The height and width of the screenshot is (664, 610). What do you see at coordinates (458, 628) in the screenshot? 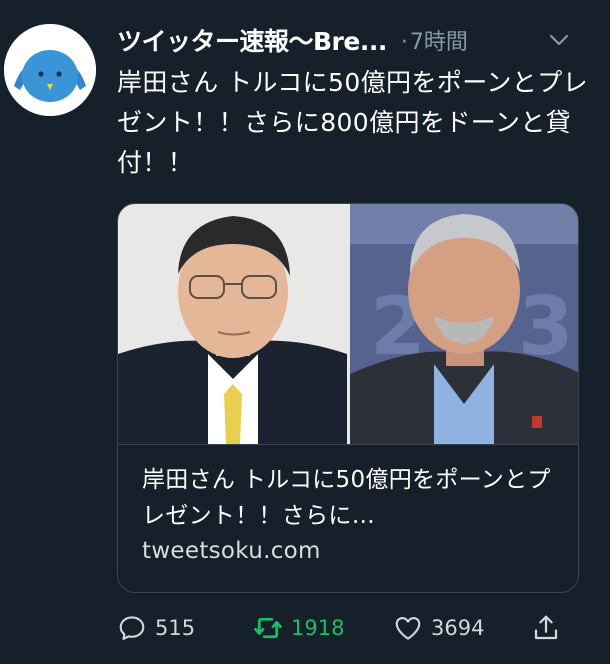
I see `like-count: 3694` at bounding box center [458, 628].